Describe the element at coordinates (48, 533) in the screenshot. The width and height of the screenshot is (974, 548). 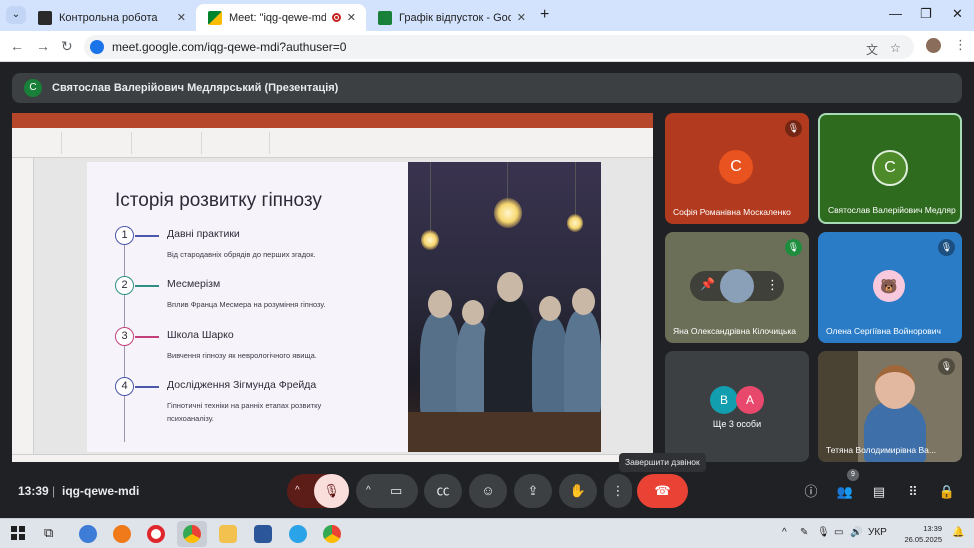
I see `task-view-icon: ⧉` at that location.